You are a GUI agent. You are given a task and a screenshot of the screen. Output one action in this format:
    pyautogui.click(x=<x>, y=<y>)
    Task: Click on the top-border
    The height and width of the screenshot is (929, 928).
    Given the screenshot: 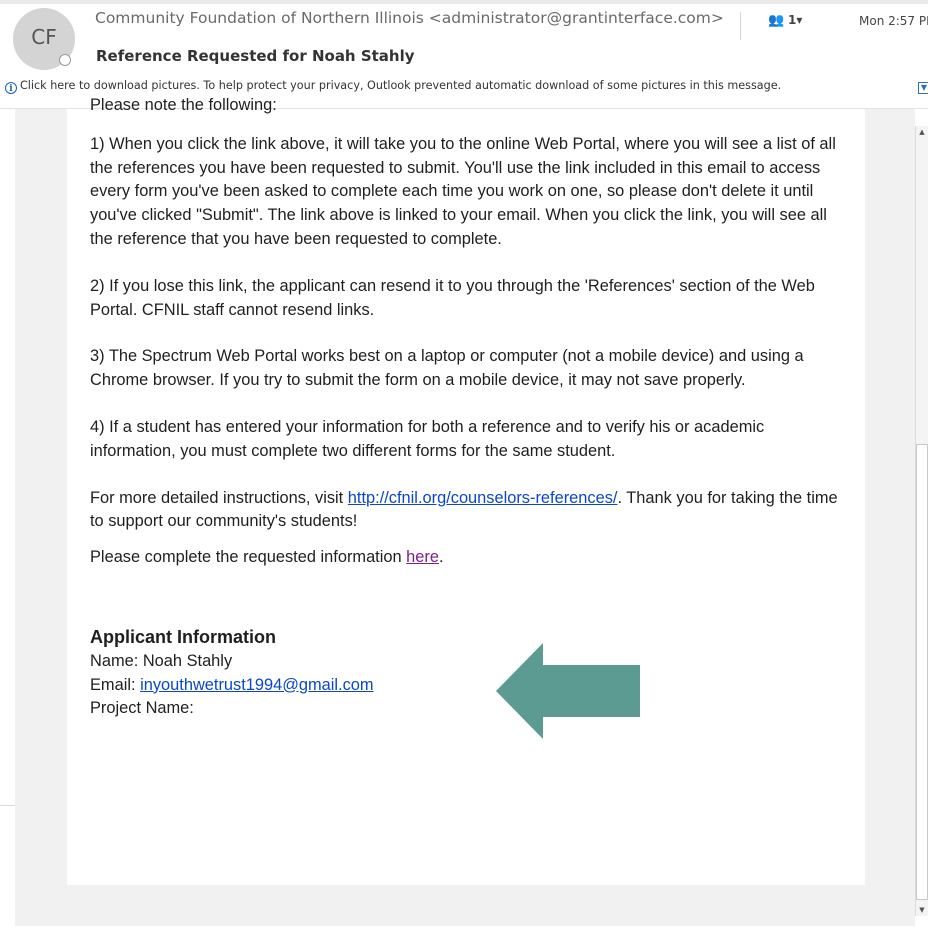 What is the action you would take?
    pyautogui.click(x=464, y=2)
    